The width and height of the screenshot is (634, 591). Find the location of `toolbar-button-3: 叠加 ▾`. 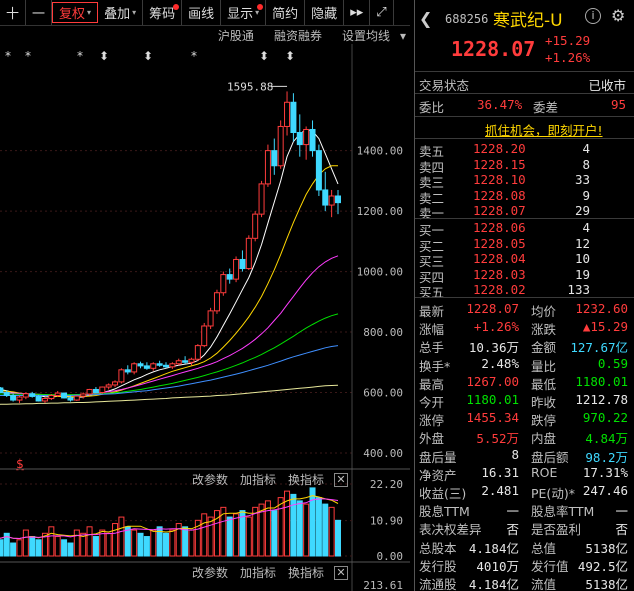

toolbar-button-3: 叠加 ▾ is located at coordinates (121, 12).